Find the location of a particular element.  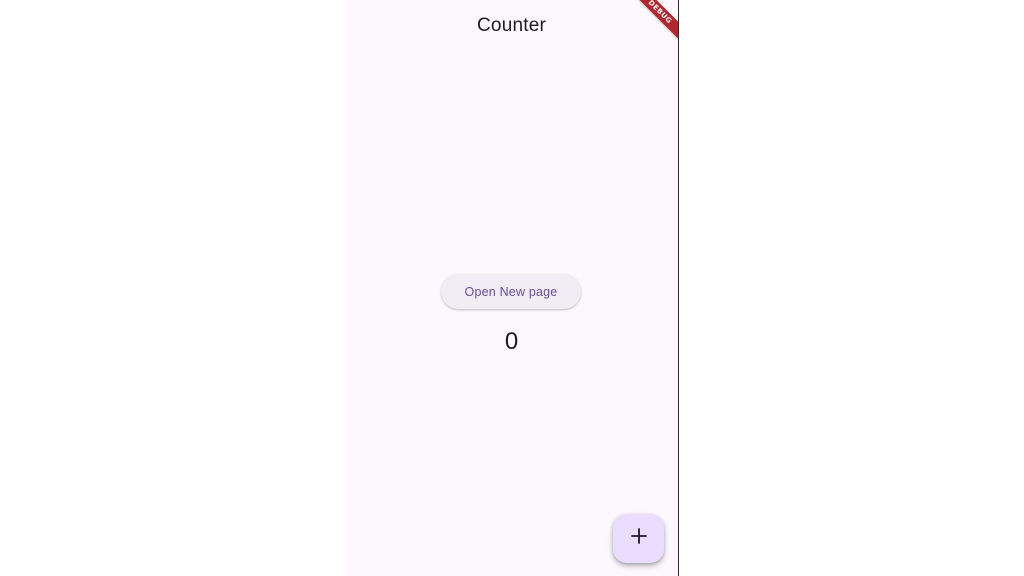

add-icon is located at coordinates (638, 538).